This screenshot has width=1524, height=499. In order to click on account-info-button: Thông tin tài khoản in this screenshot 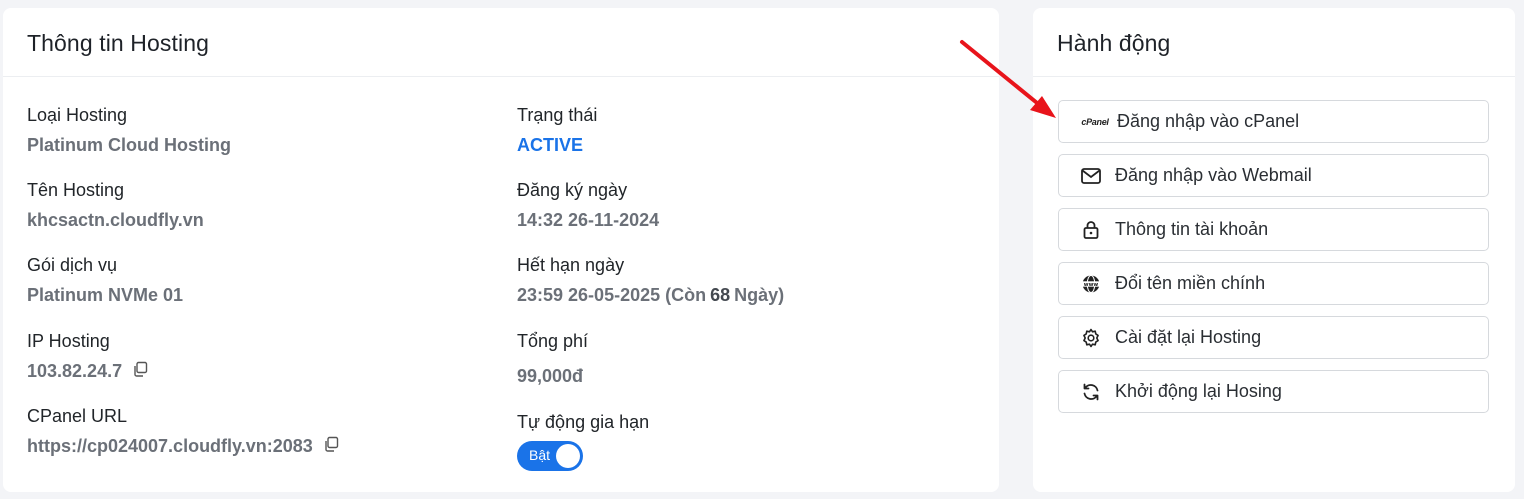, I will do `click(1273, 229)`.